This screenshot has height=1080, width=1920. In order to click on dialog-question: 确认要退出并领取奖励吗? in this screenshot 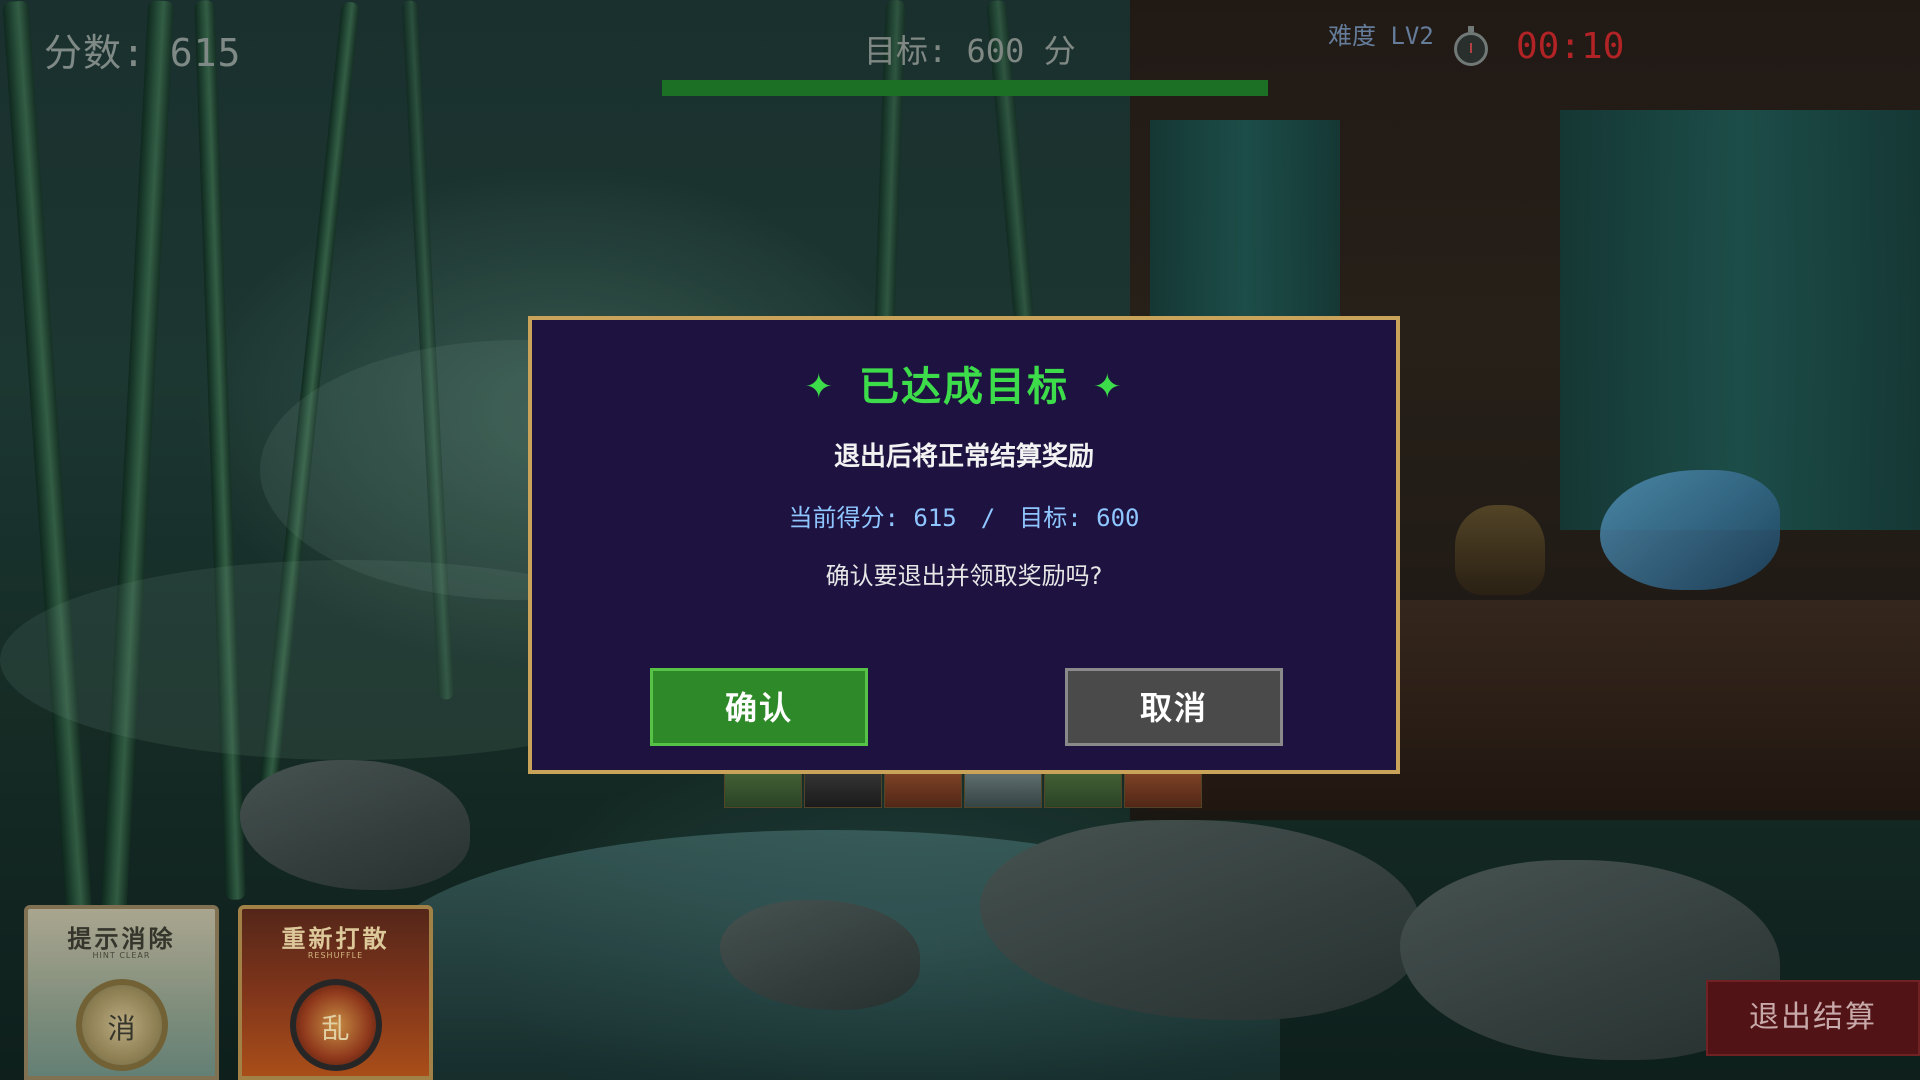, I will do `click(964, 576)`.